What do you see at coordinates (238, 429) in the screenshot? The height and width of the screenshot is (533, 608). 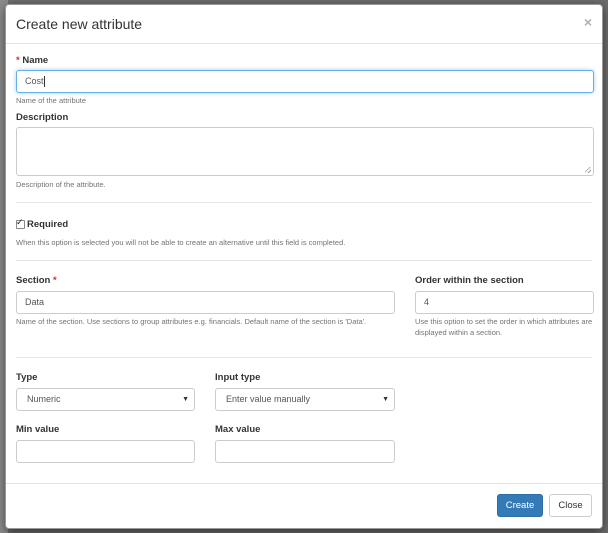 I see `max-value-label: Max value` at bounding box center [238, 429].